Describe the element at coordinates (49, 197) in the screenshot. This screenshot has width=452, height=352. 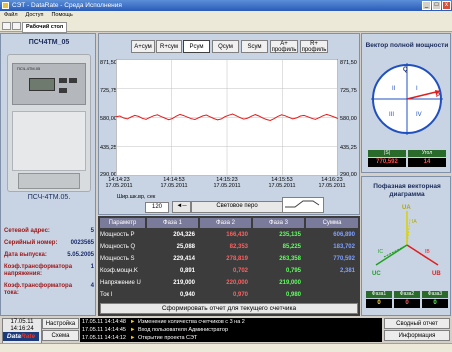
I see `device-caption: ПСЧ-4ТМ.05.` at that location.